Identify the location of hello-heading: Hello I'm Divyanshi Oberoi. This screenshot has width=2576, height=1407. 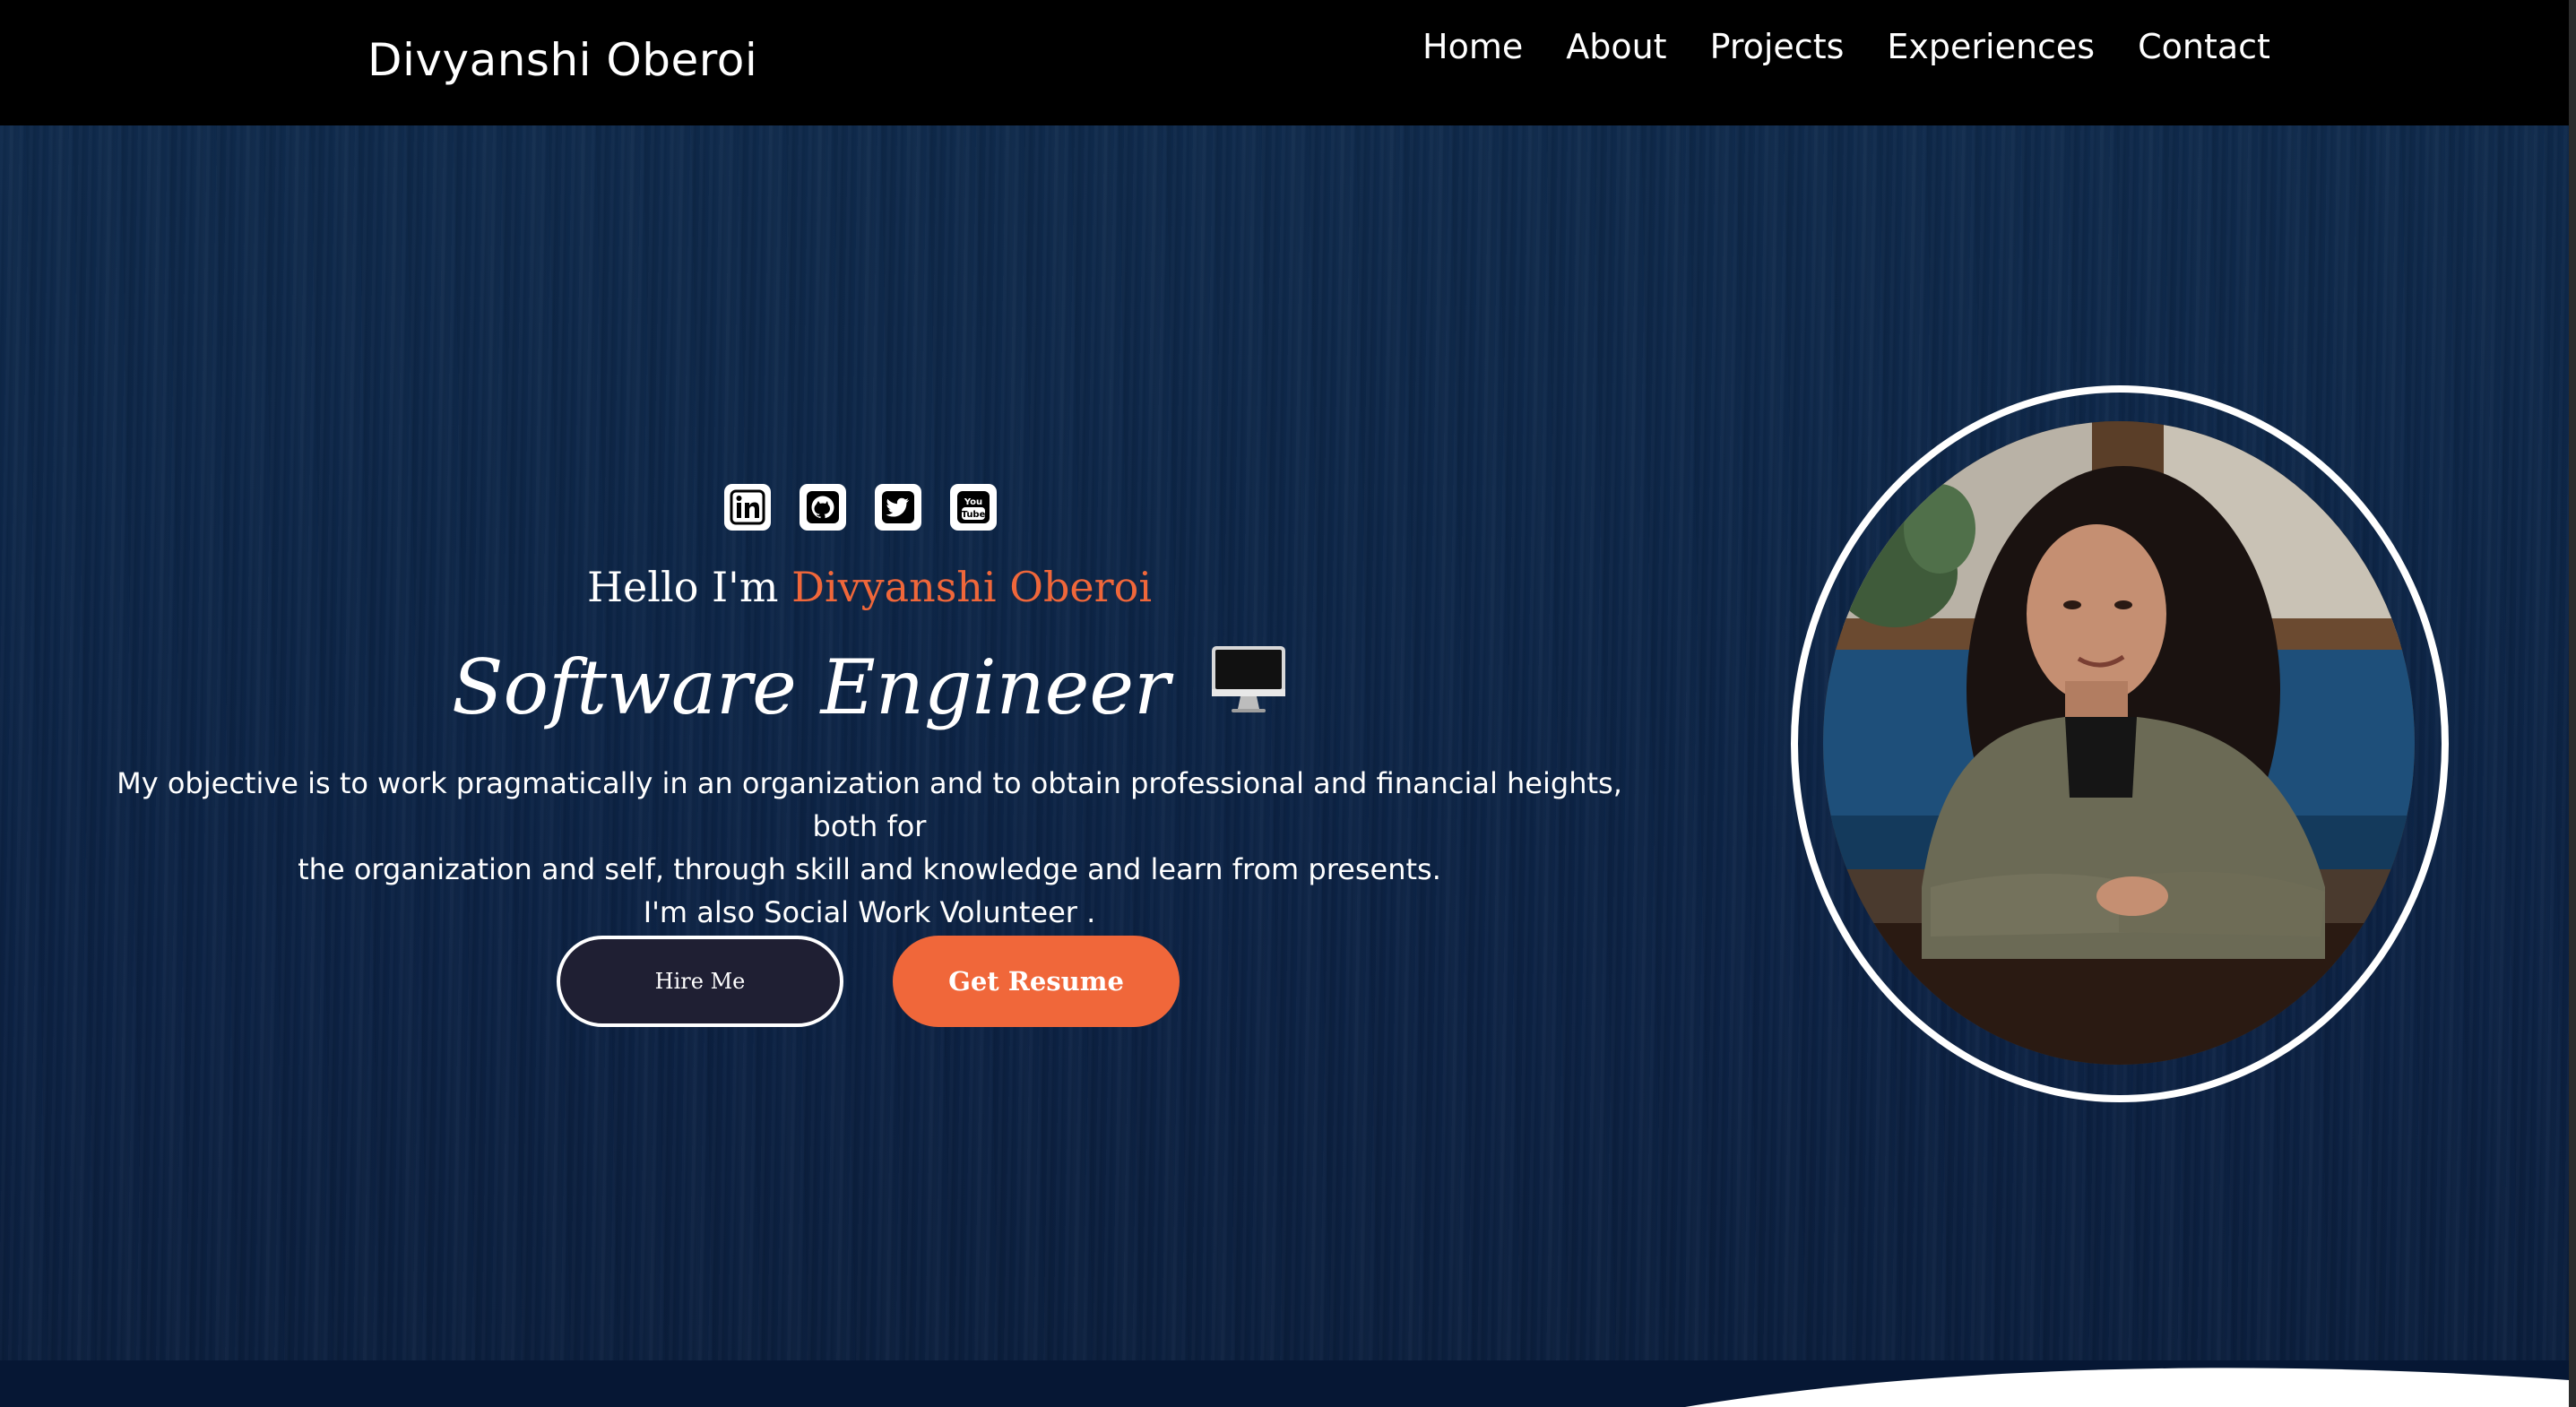
(869, 587).